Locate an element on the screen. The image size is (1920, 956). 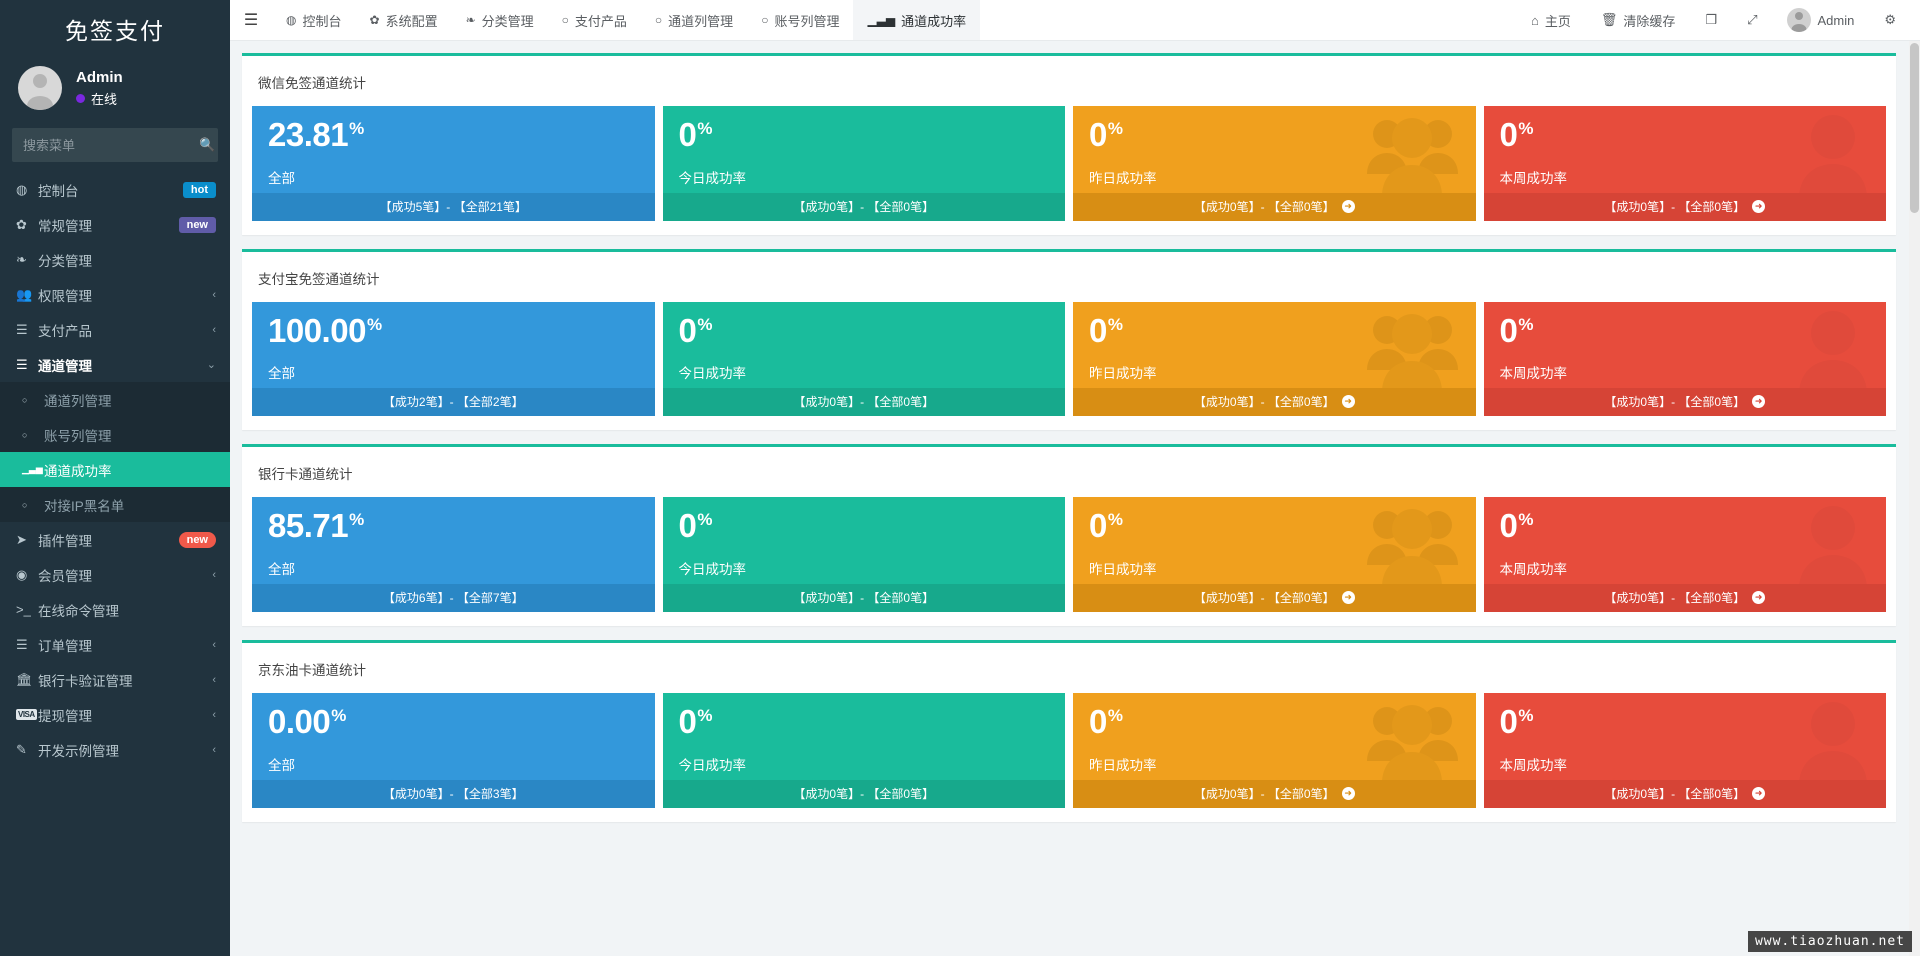
sidebar-item-9: ○ 对接IP黑名单 is located at coordinates (115, 504).